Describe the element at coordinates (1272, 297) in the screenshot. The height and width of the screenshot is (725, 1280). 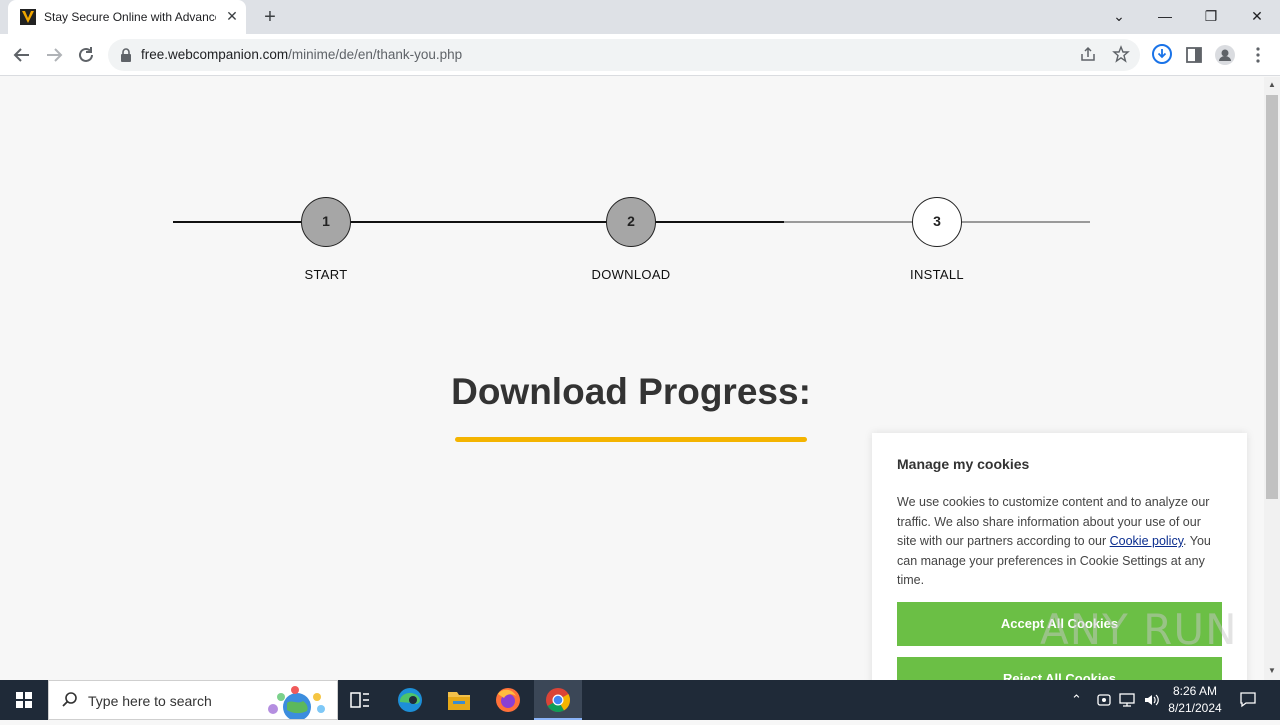
I see `scroll-thumb` at that location.